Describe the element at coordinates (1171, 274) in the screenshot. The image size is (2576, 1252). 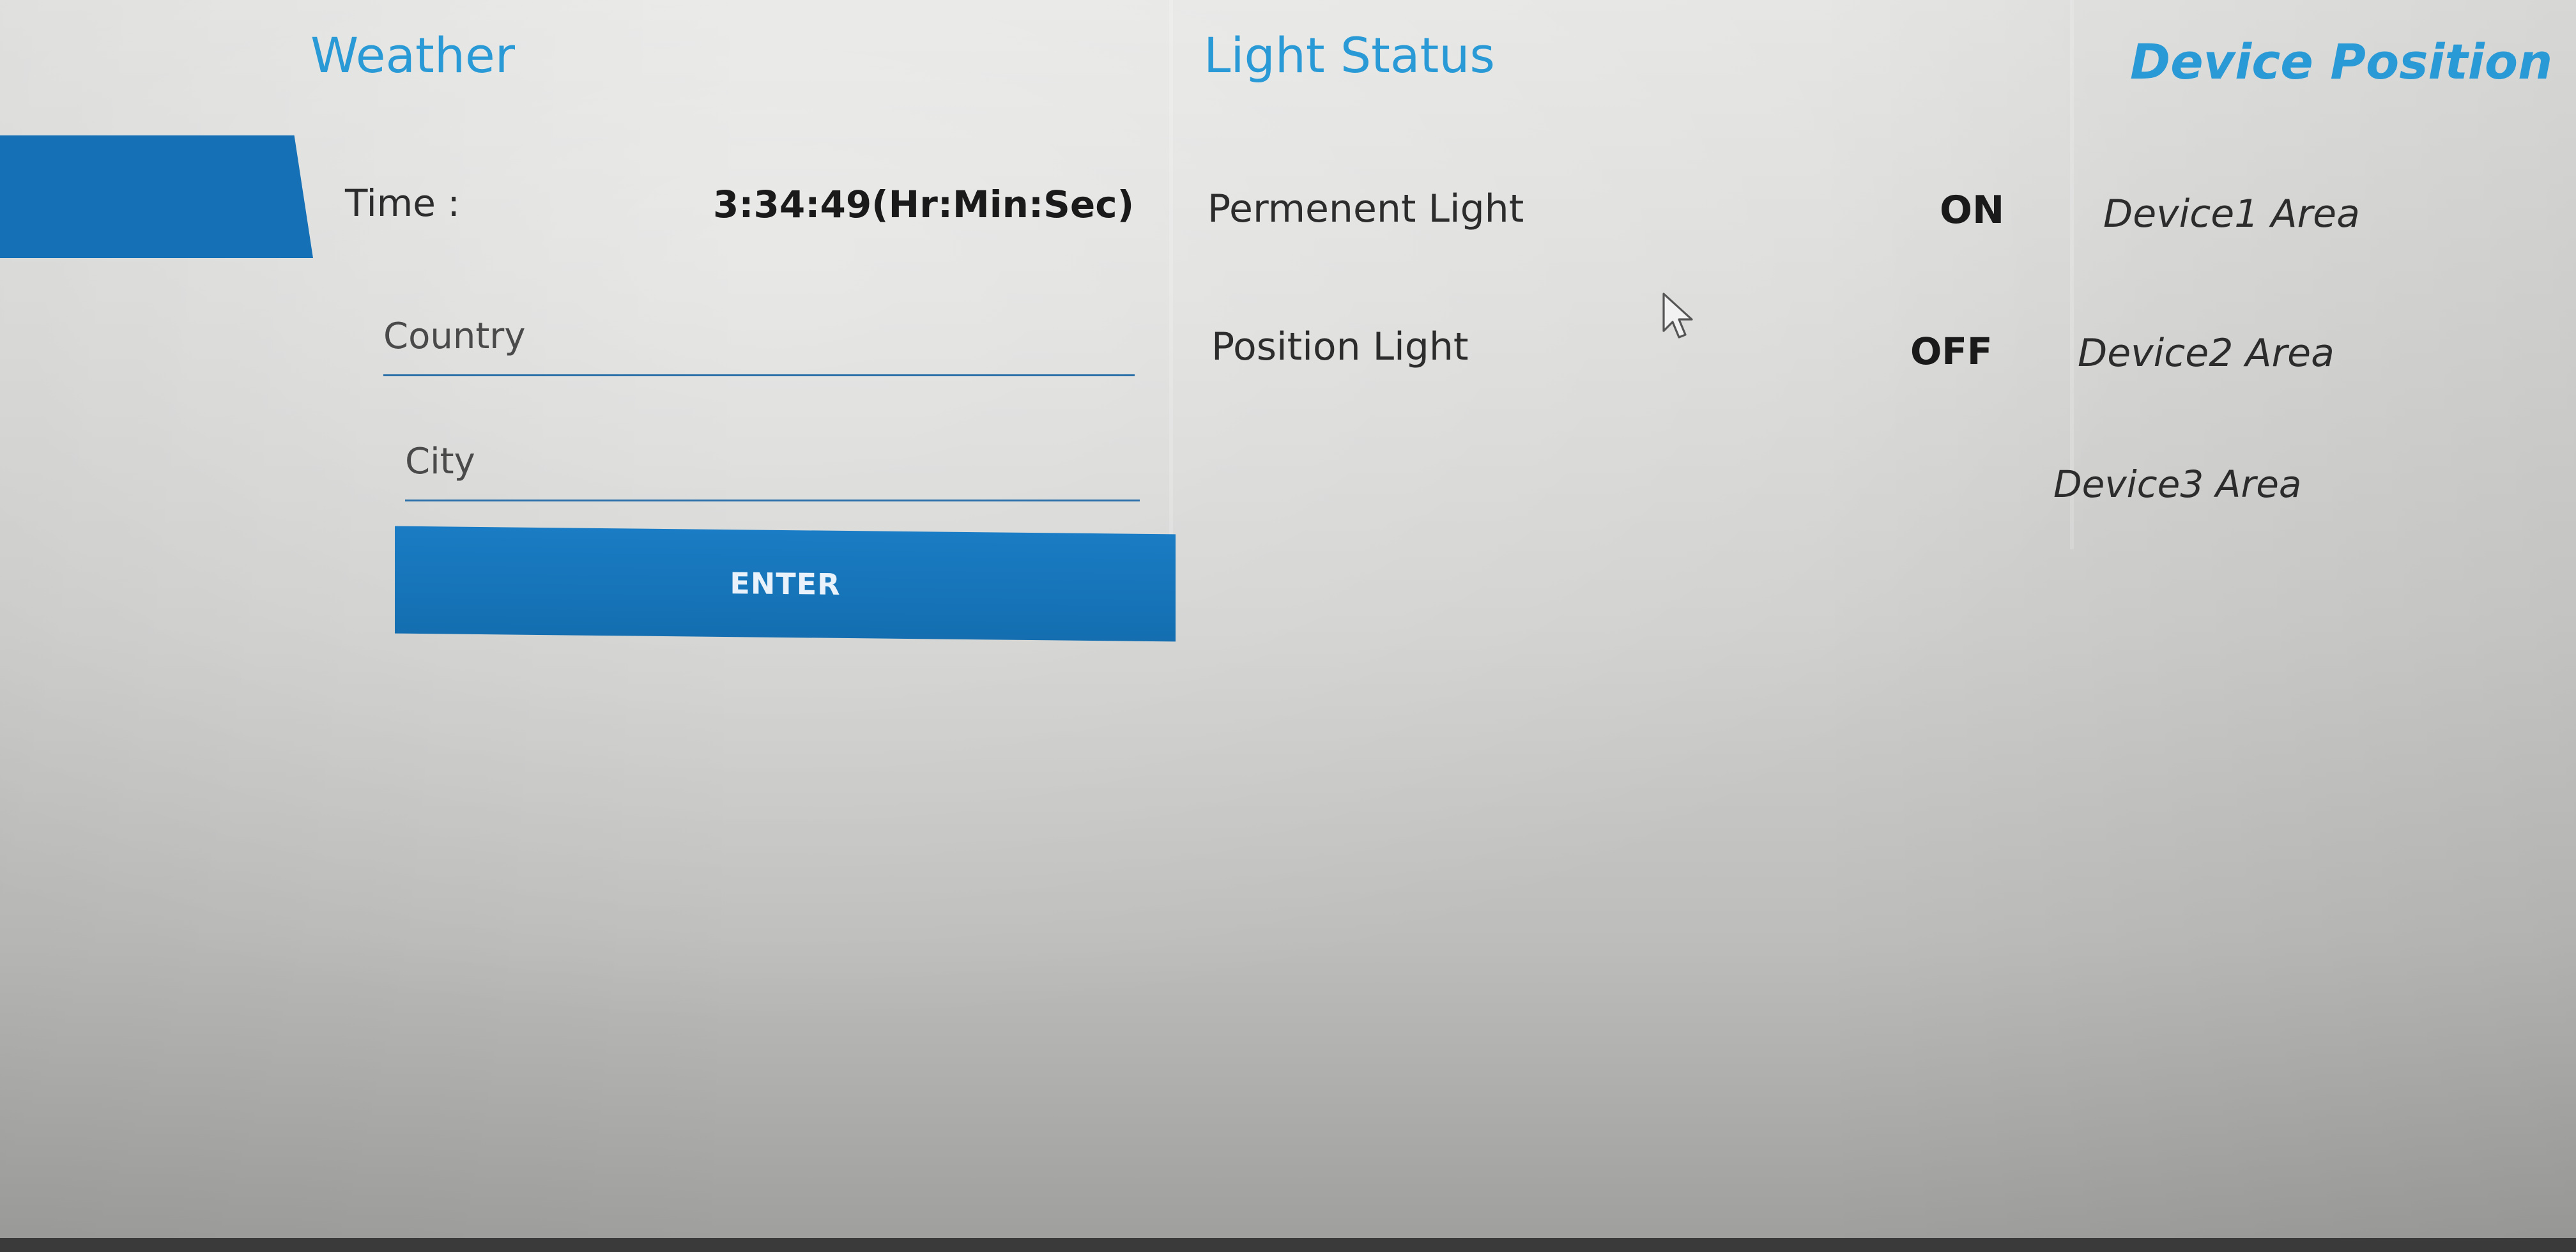
I see `panel-divider-left` at that location.